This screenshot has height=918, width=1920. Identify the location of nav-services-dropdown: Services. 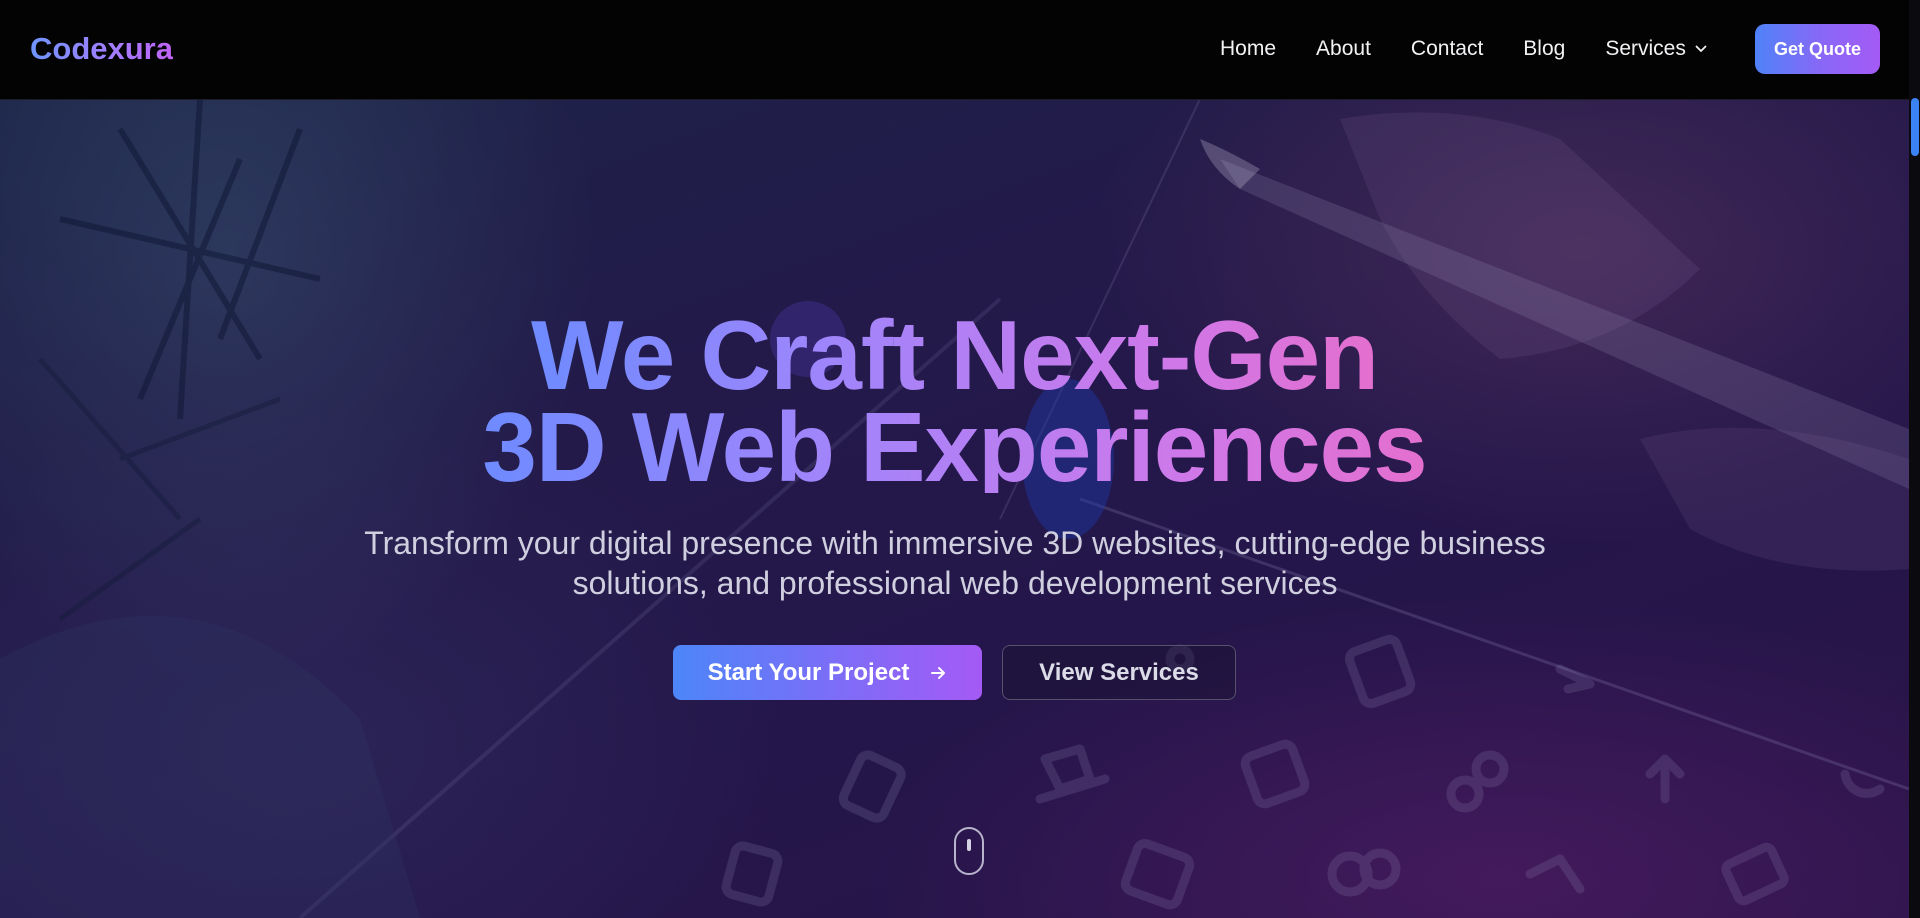
(1656, 49).